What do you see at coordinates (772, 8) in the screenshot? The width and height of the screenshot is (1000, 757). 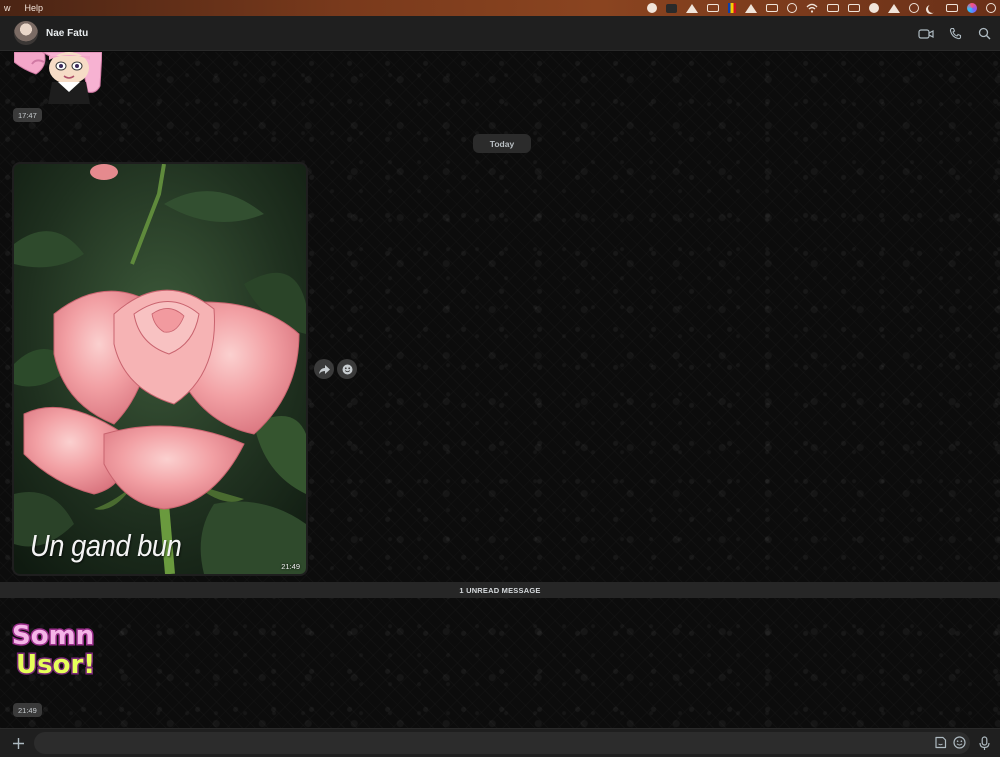 I see `battery-icon` at bounding box center [772, 8].